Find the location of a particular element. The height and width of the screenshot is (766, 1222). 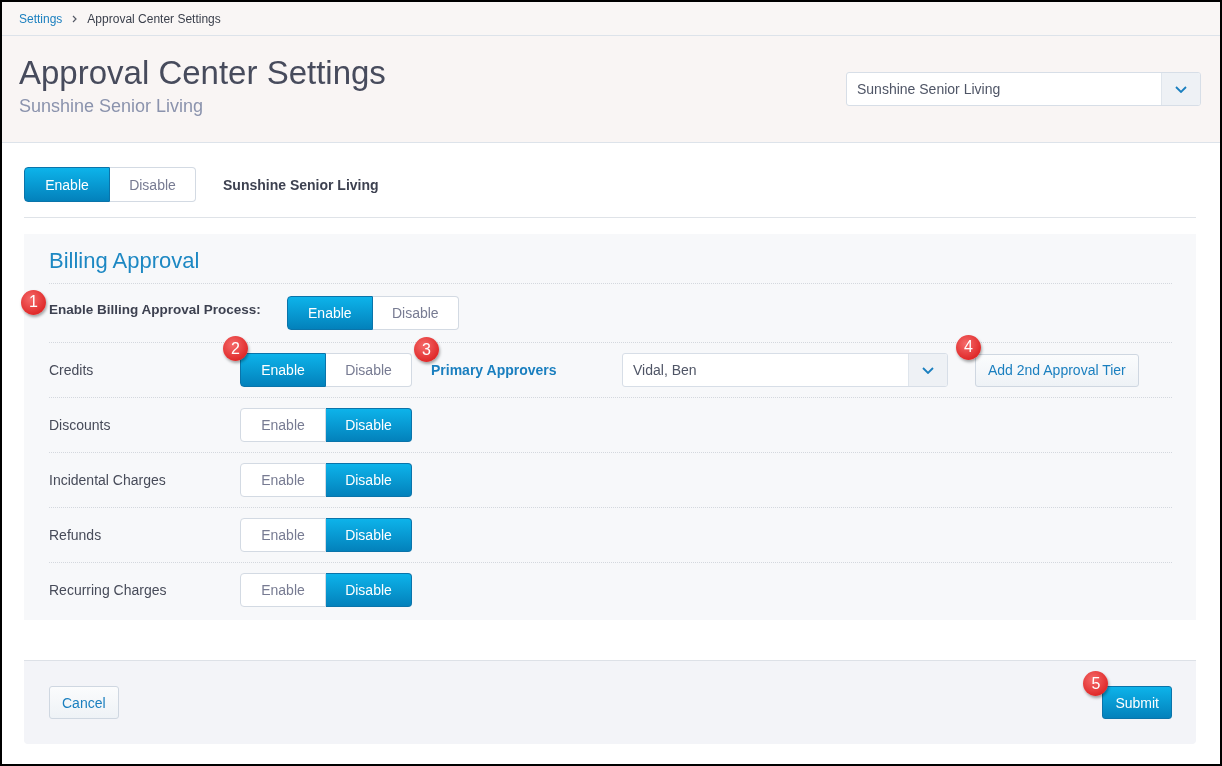

add-tier-button: Add 2nd Approval Tier is located at coordinates (1057, 370).